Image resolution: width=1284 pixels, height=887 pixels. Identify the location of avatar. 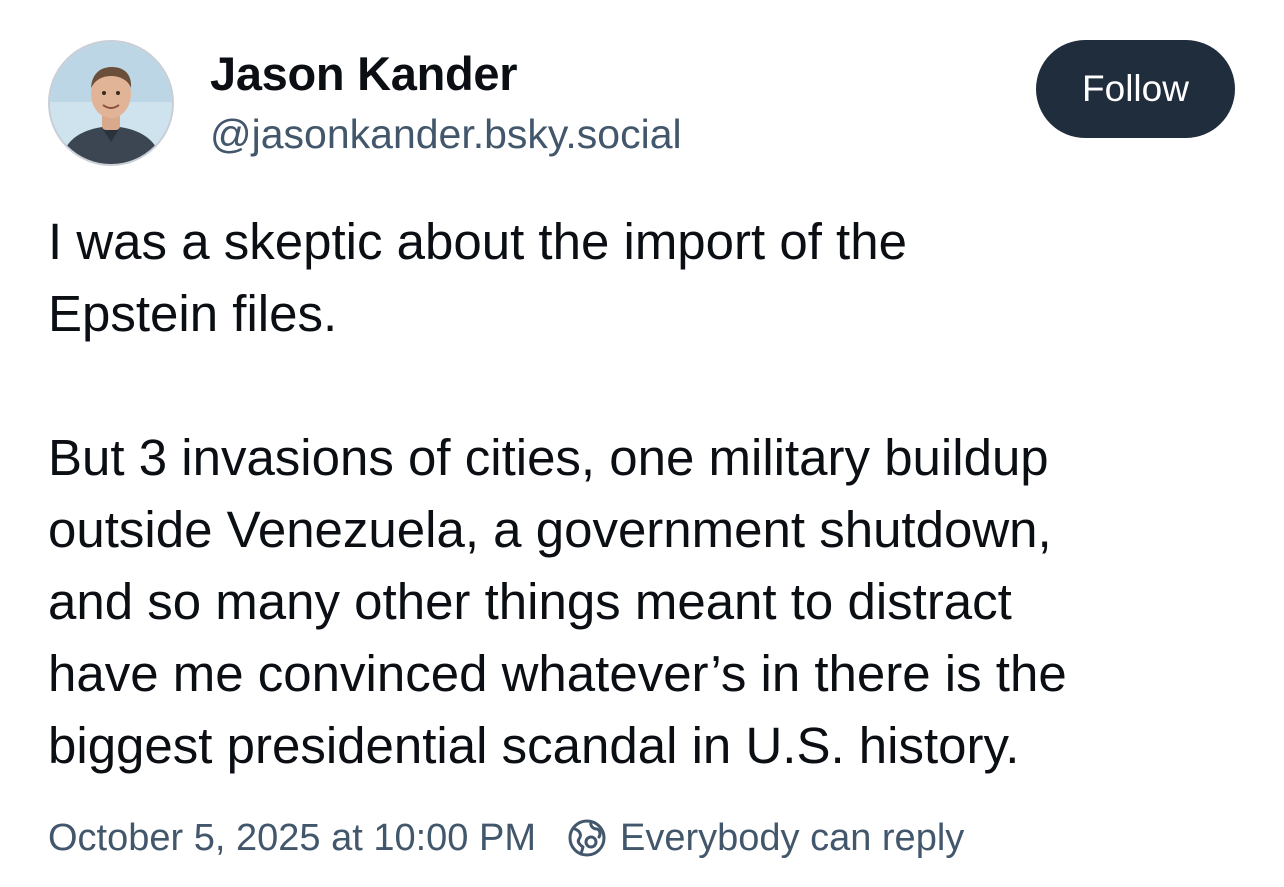
(111, 103).